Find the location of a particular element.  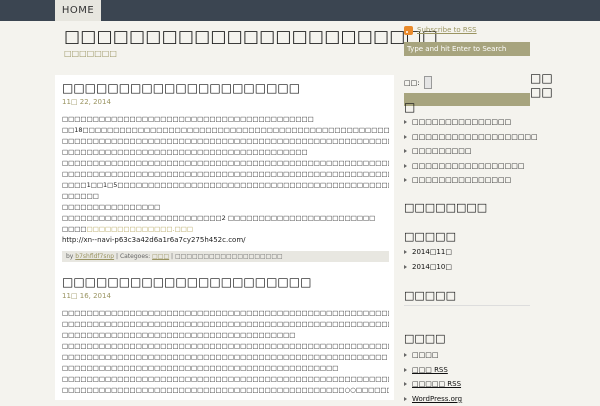

search-widget-input is located at coordinates (467, 99).